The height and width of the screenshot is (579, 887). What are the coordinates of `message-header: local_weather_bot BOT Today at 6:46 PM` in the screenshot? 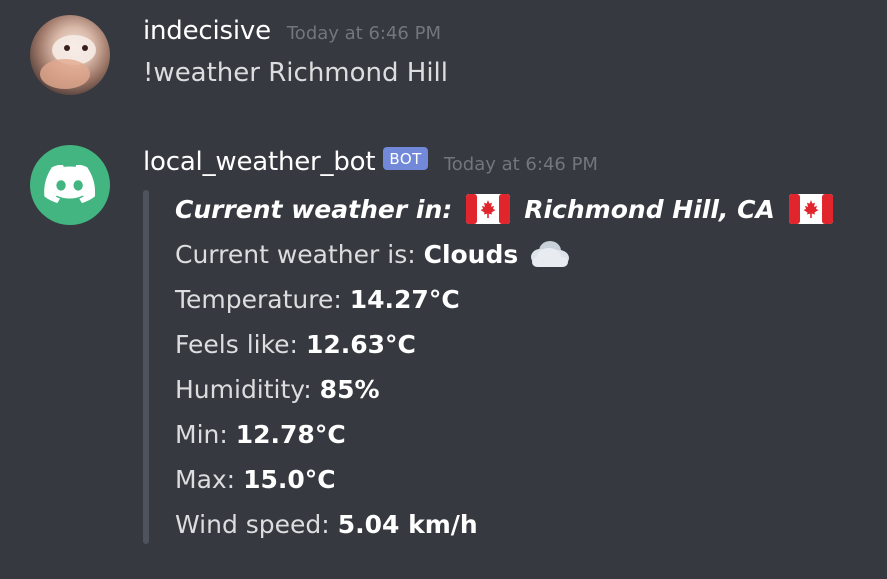 It's located at (370, 162).